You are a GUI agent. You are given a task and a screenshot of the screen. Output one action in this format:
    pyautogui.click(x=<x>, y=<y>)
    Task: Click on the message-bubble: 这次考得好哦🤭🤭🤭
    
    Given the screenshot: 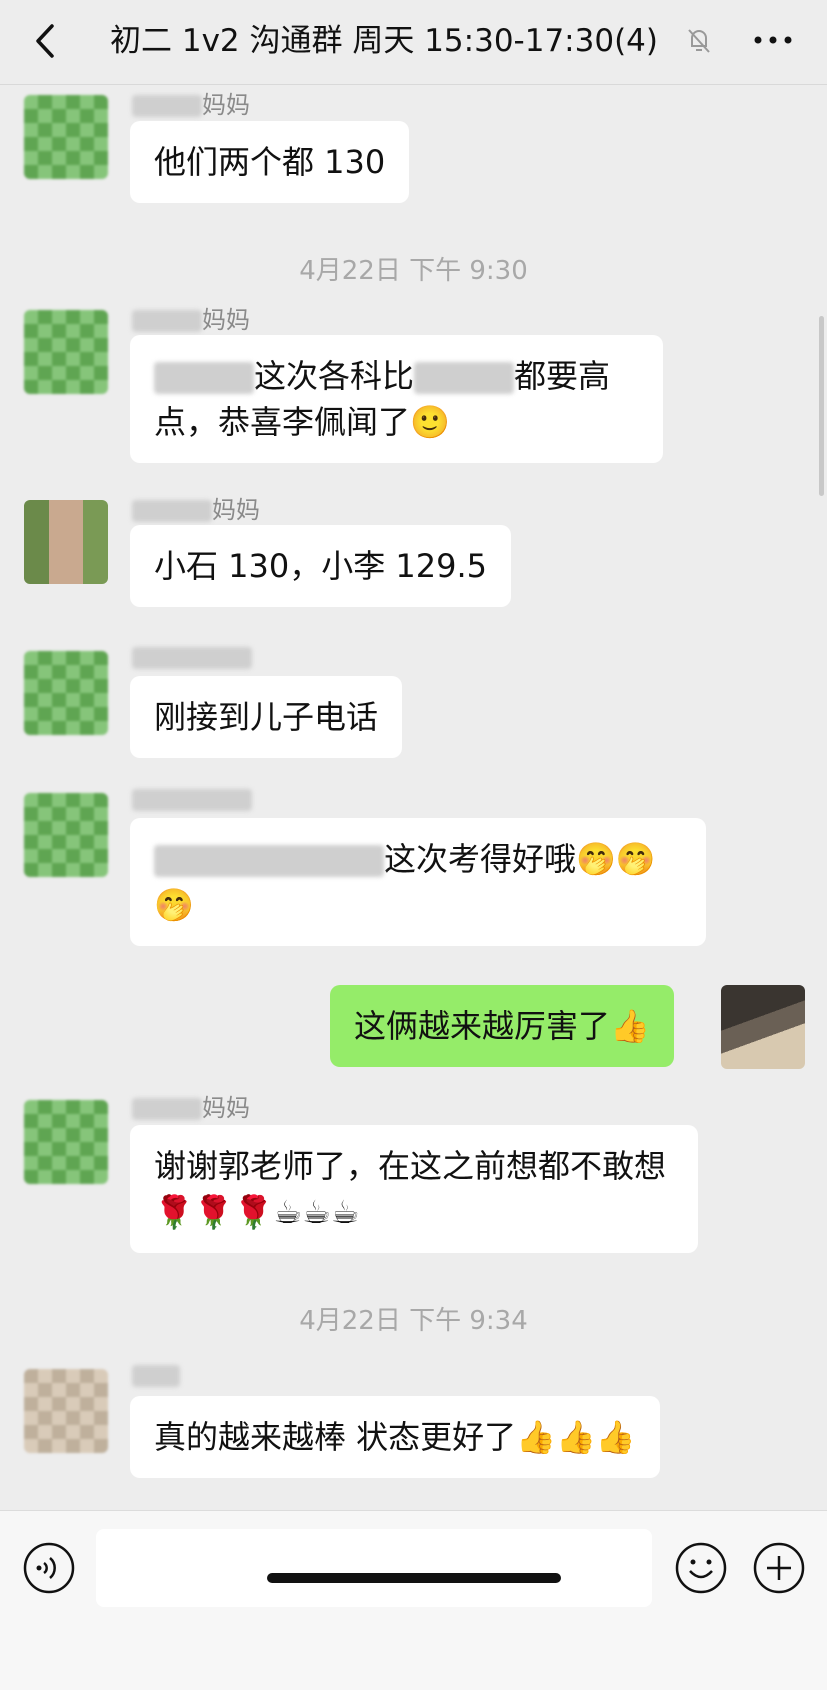 What is the action you would take?
    pyautogui.click(x=418, y=882)
    